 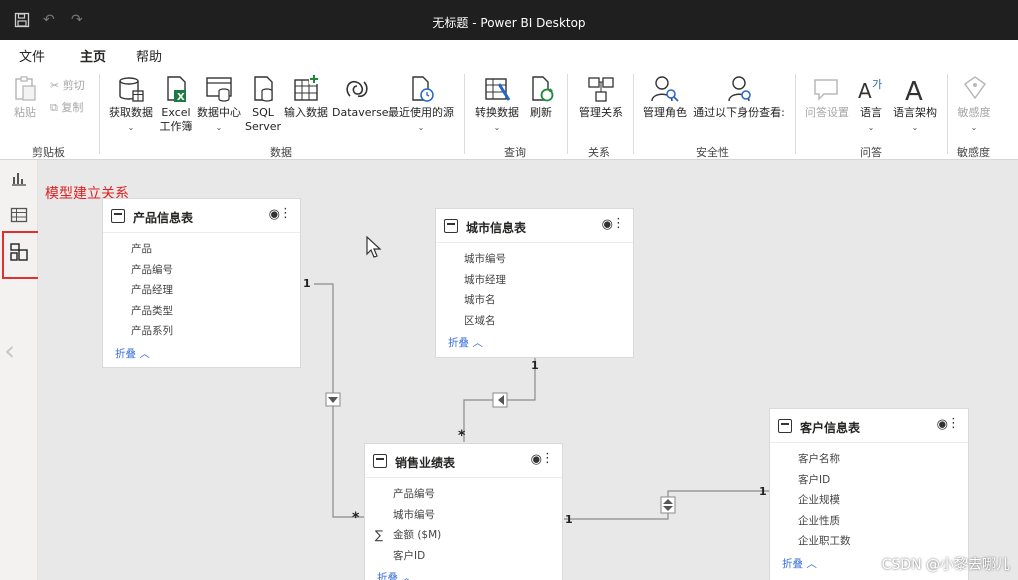 What do you see at coordinates (201, 290) in the screenshot?
I see `field-item: 产品经理` at bounding box center [201, 290].